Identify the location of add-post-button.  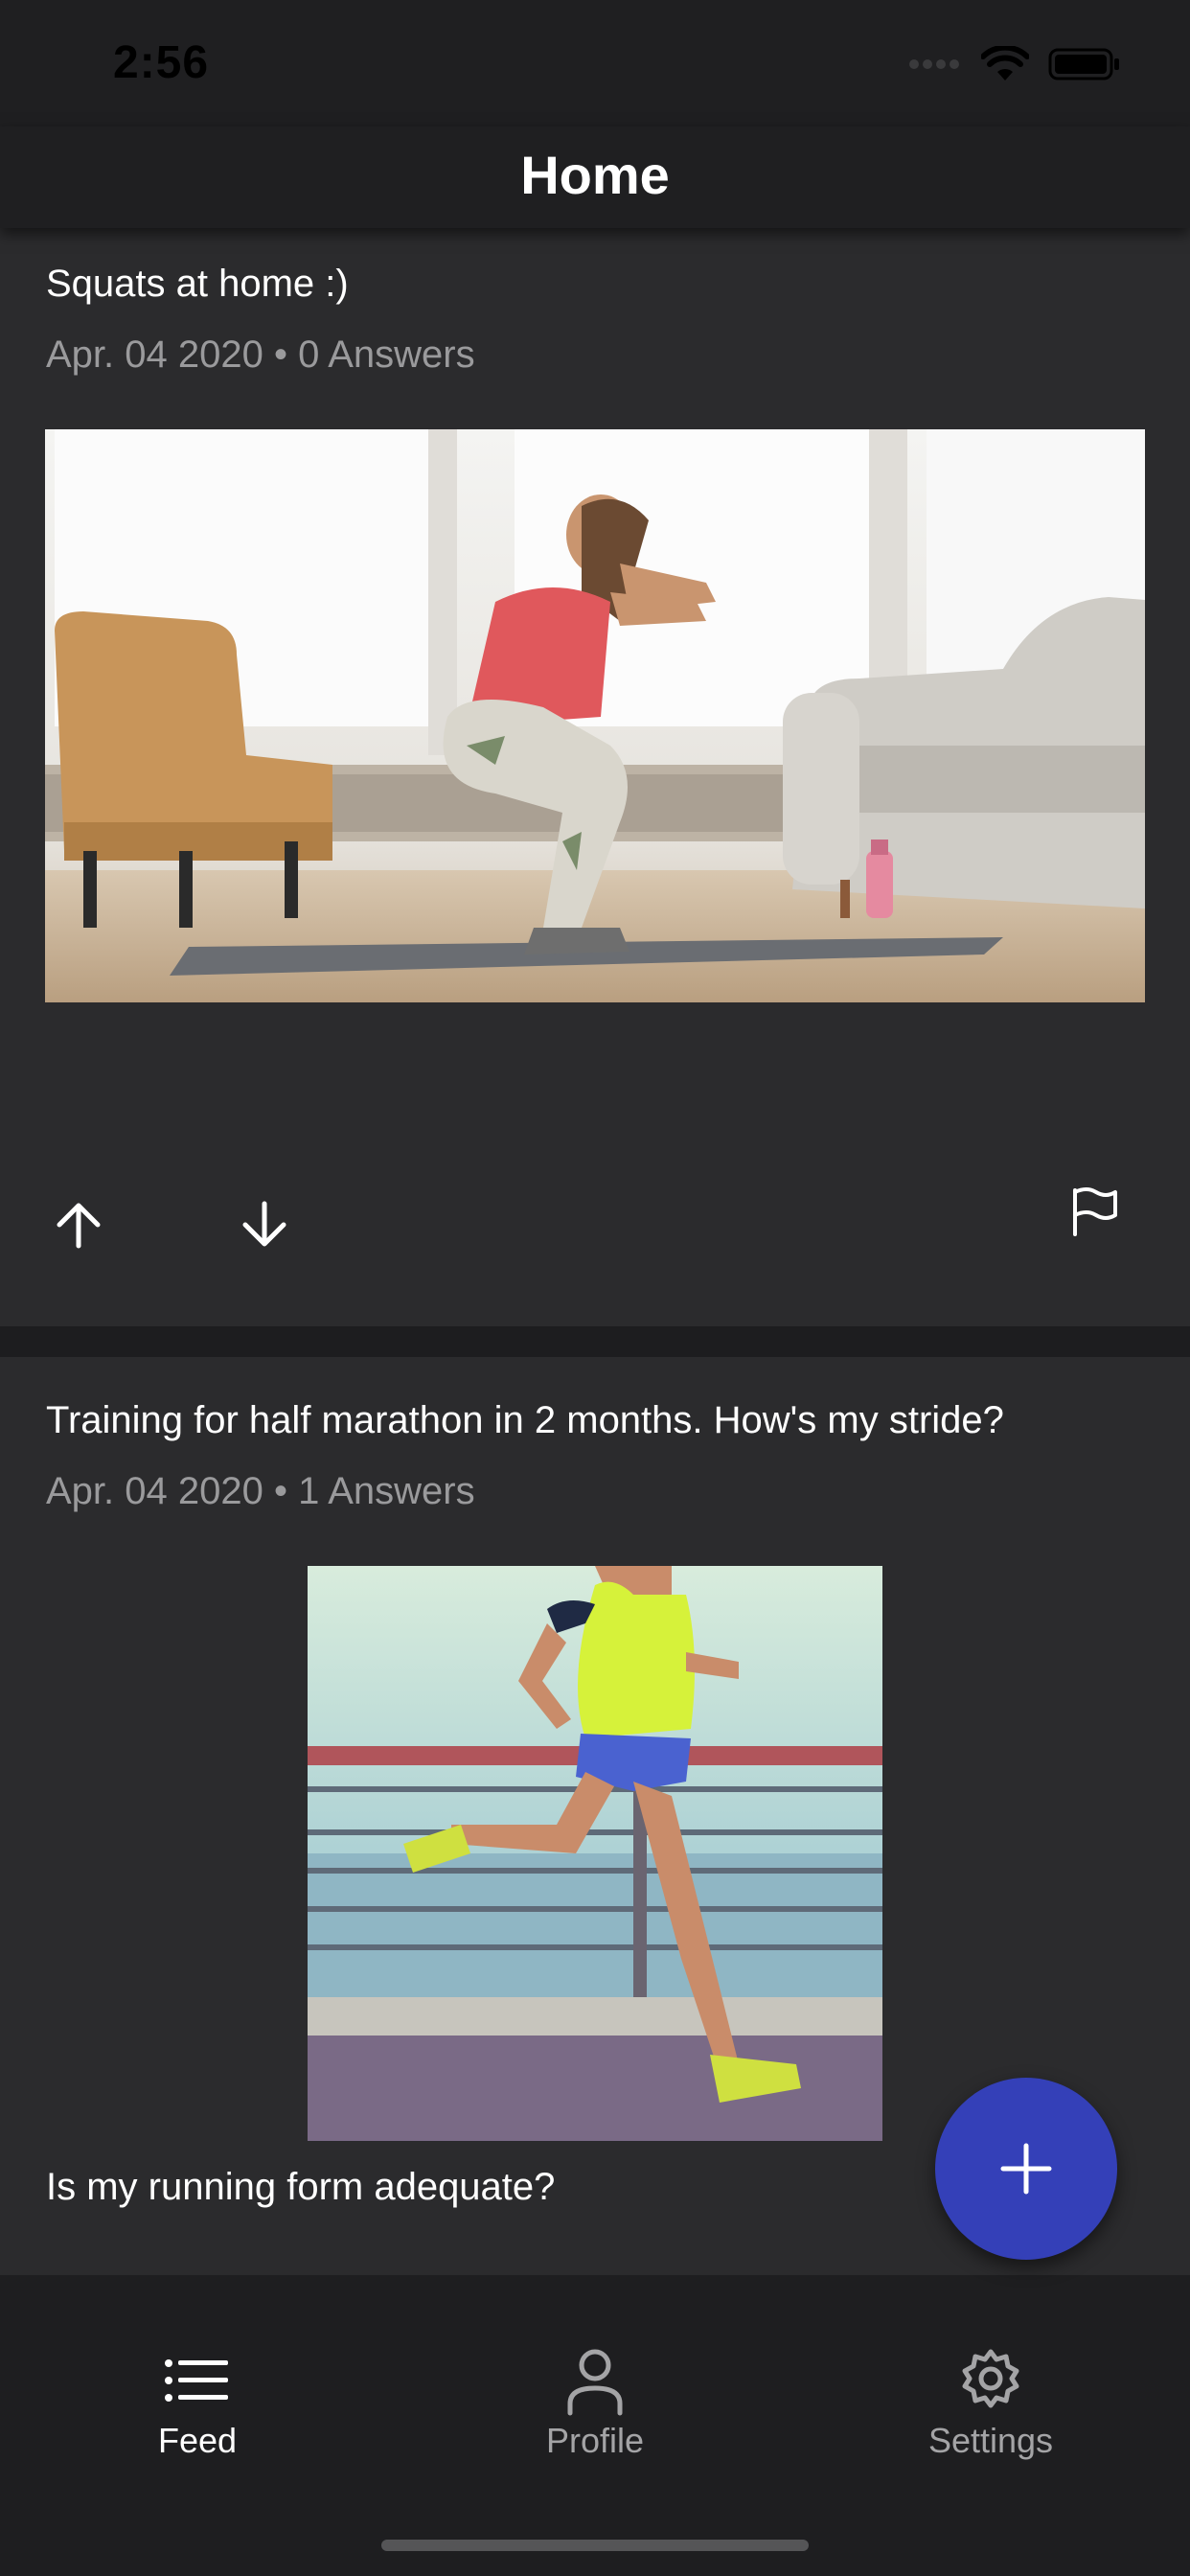
(1026, 2169).